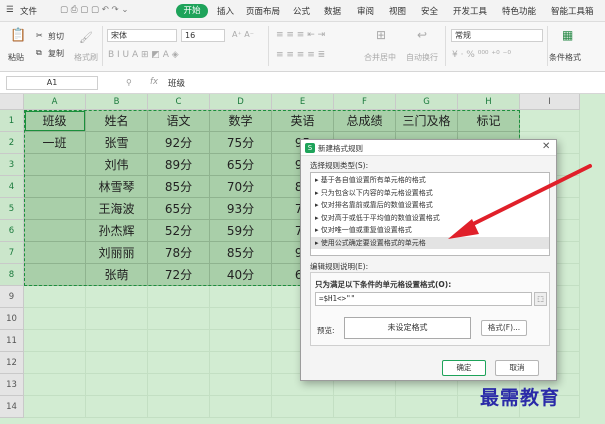 Image resolution: width=605 pixels, height=424 pixels. I want to click on red-arrow-annotation, so click(520, 201).